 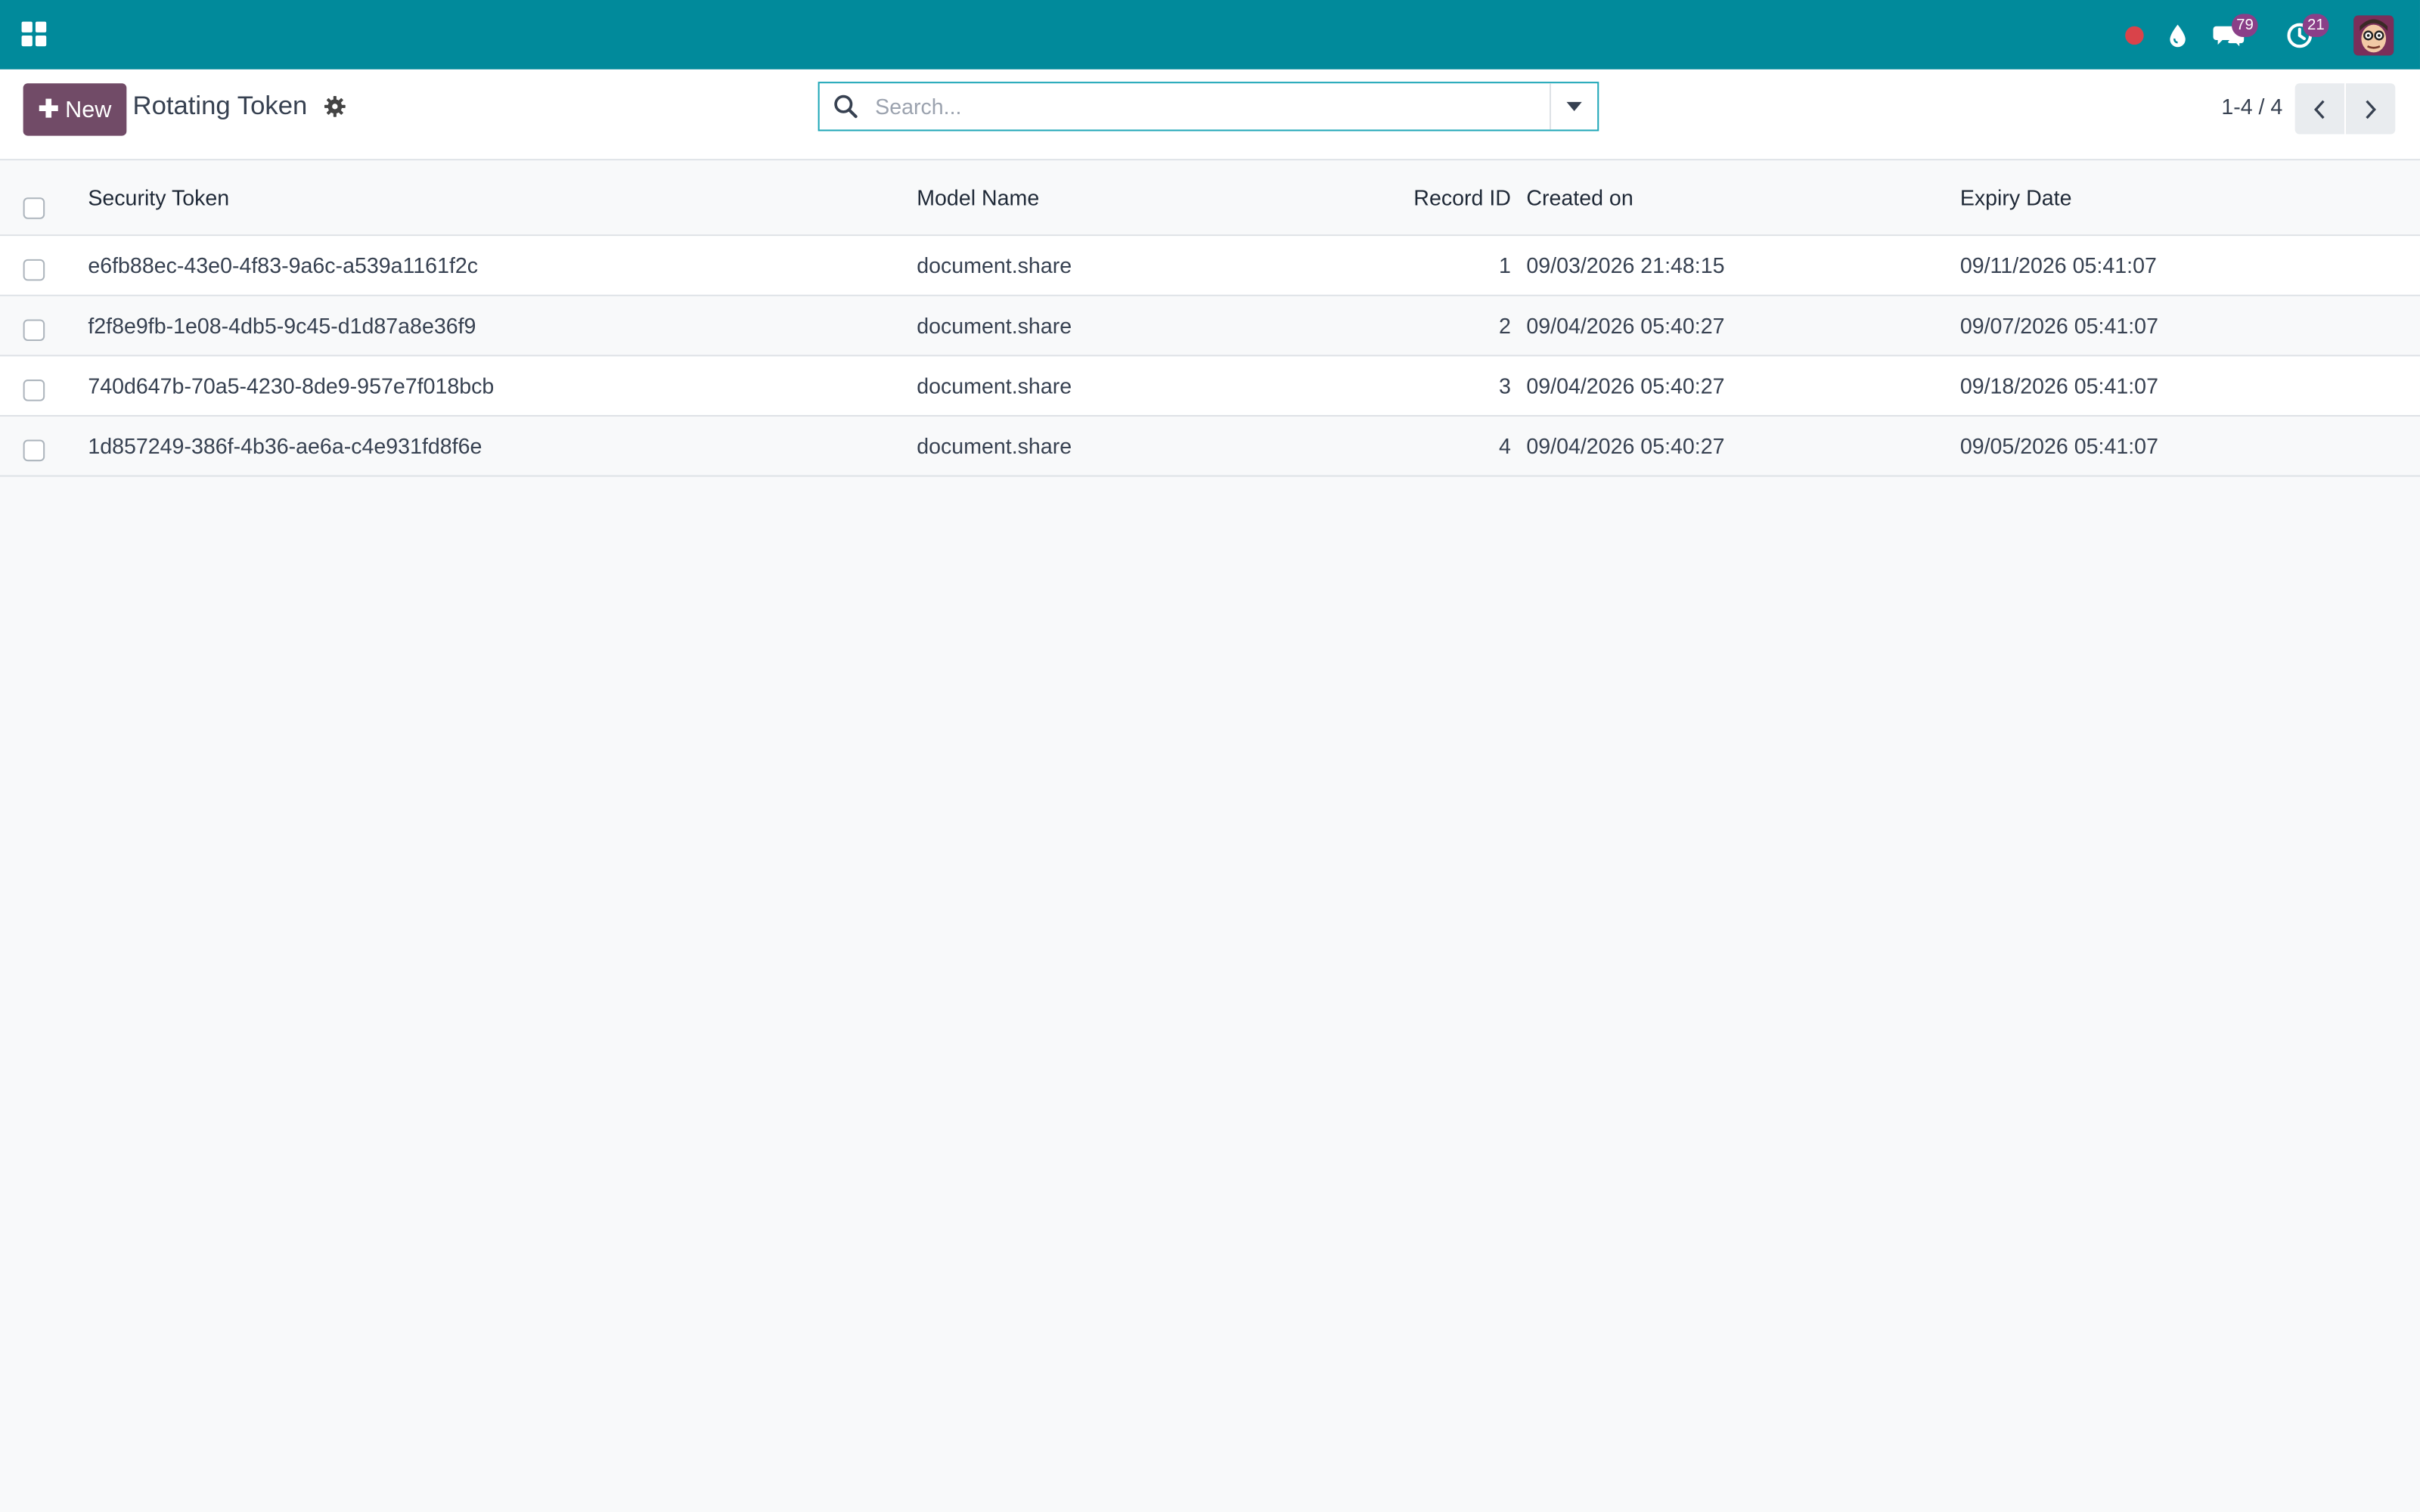 I want to click on search-box, so click(x=1208, y=107).